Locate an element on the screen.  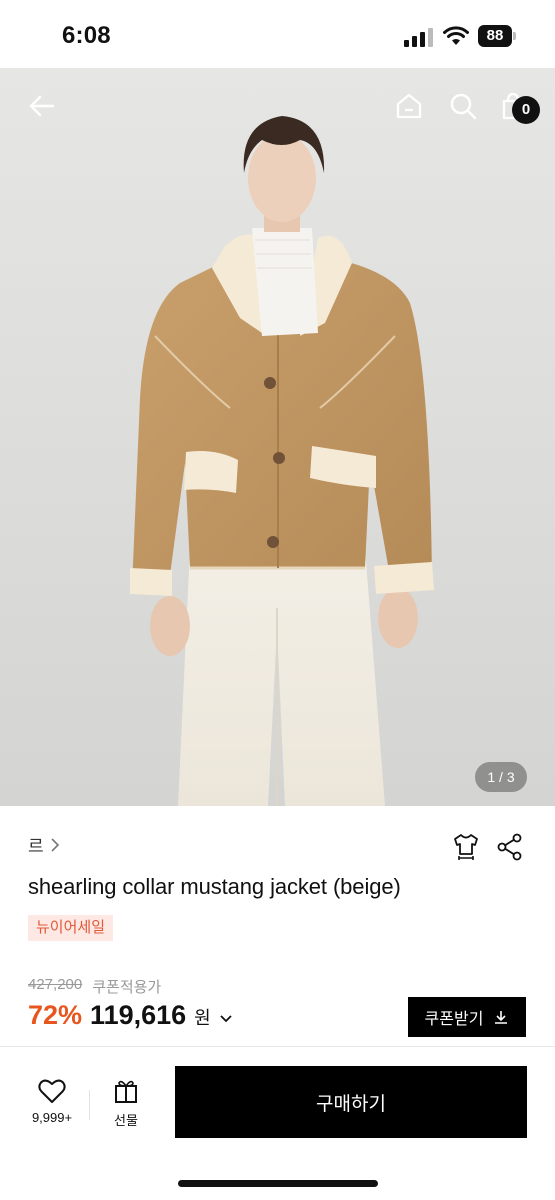
wifi-icon is located at coordinates (456, 35).